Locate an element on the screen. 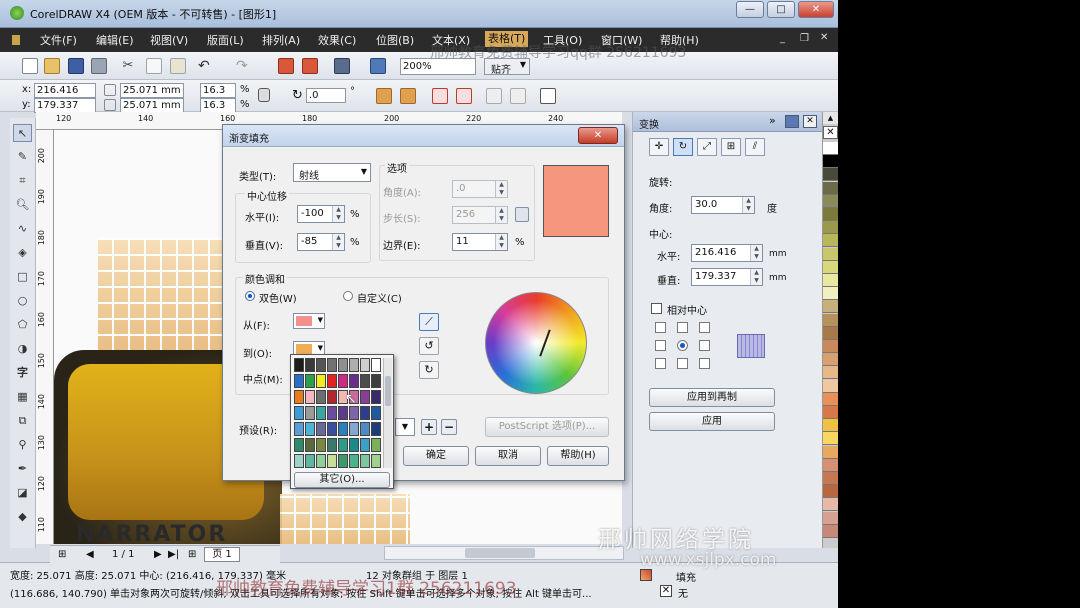  from-color-picker: ▼ is located at coordinates (309, 321).